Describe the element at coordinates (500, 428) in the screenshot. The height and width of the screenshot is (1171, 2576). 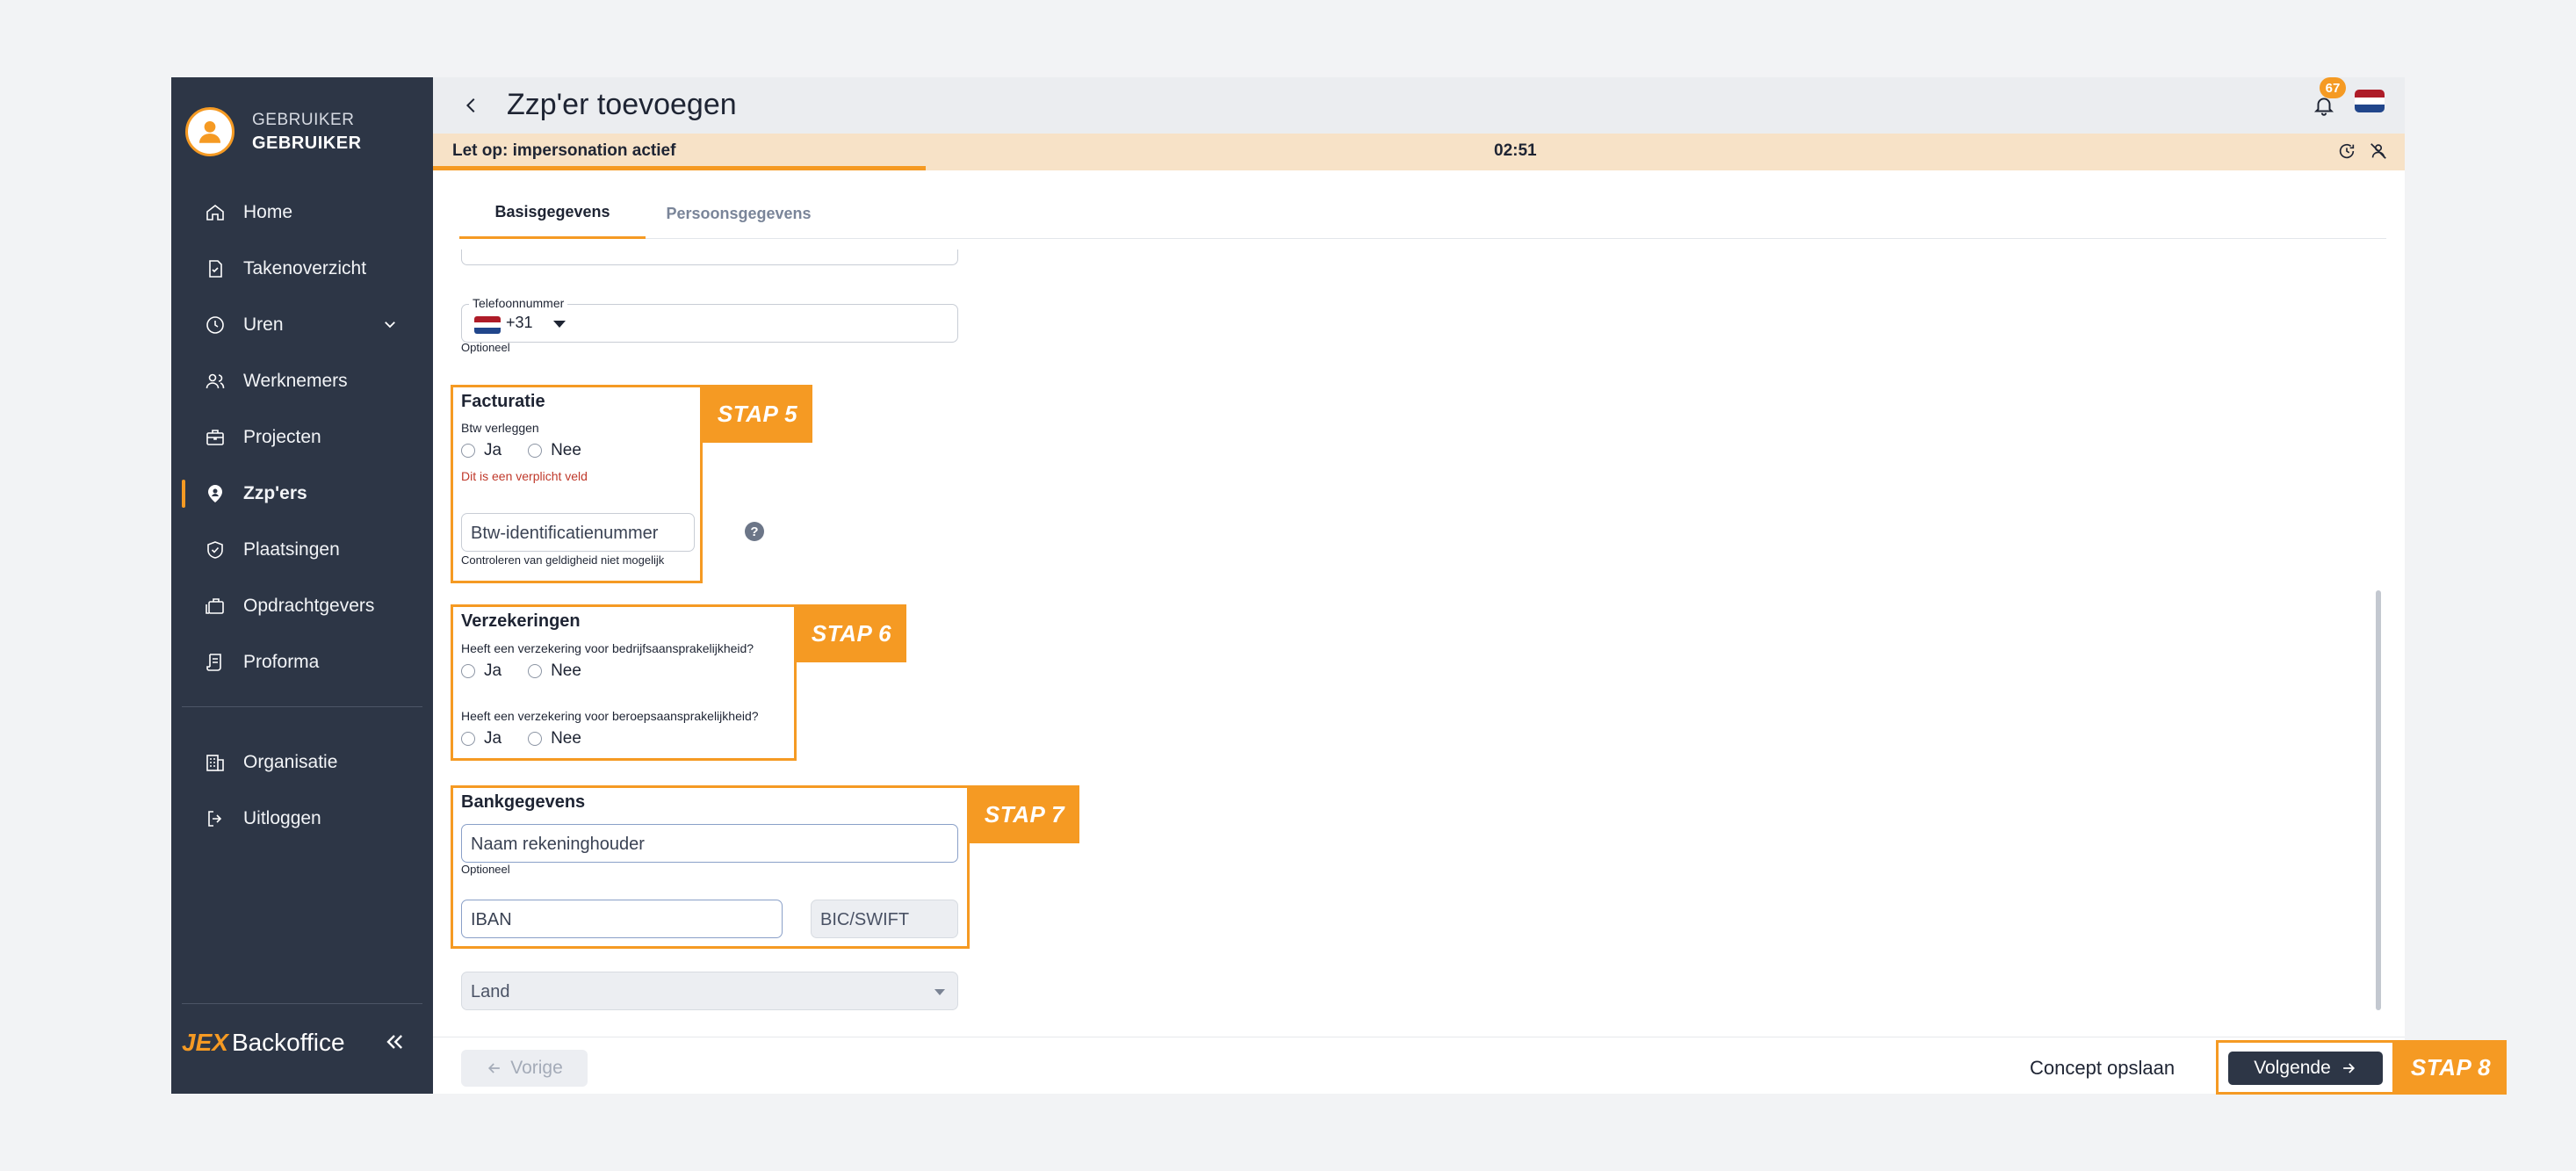
I see `btw-verleggen-label: Btw verleggen` at that location.